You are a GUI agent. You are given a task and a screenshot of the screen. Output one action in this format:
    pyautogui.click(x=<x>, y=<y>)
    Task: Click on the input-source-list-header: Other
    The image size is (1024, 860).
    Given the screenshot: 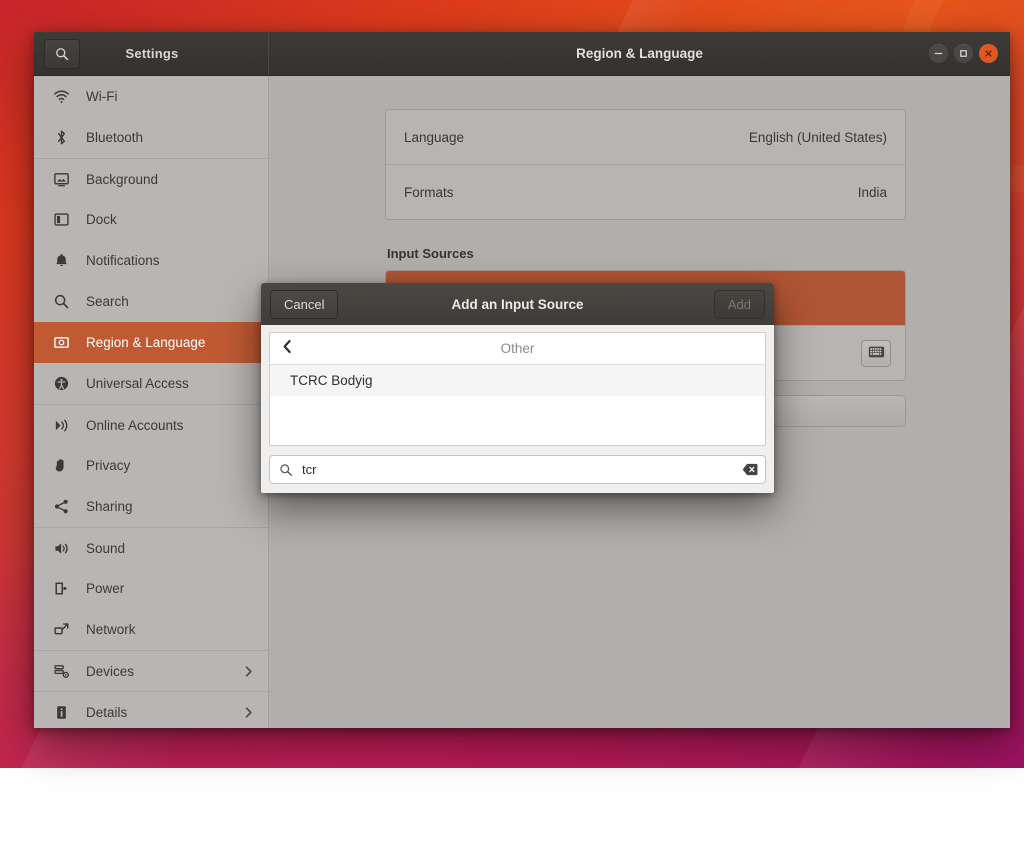 What is the action you would take?
    pyautogui.click(x=517, y=349)
    